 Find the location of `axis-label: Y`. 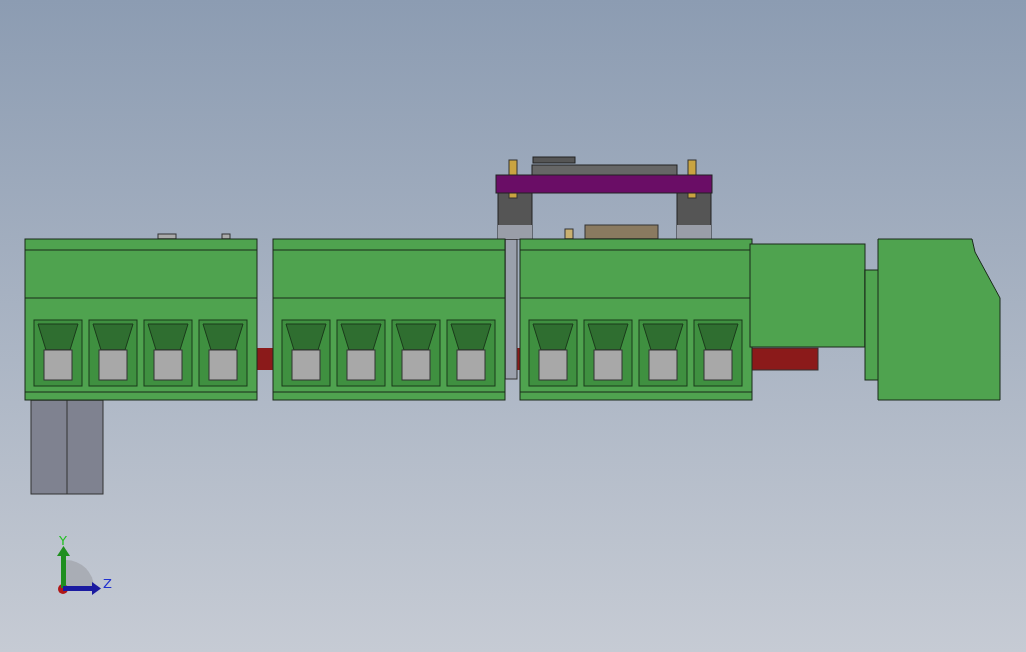

axis-label: Y is located at coordinates (63, 540).